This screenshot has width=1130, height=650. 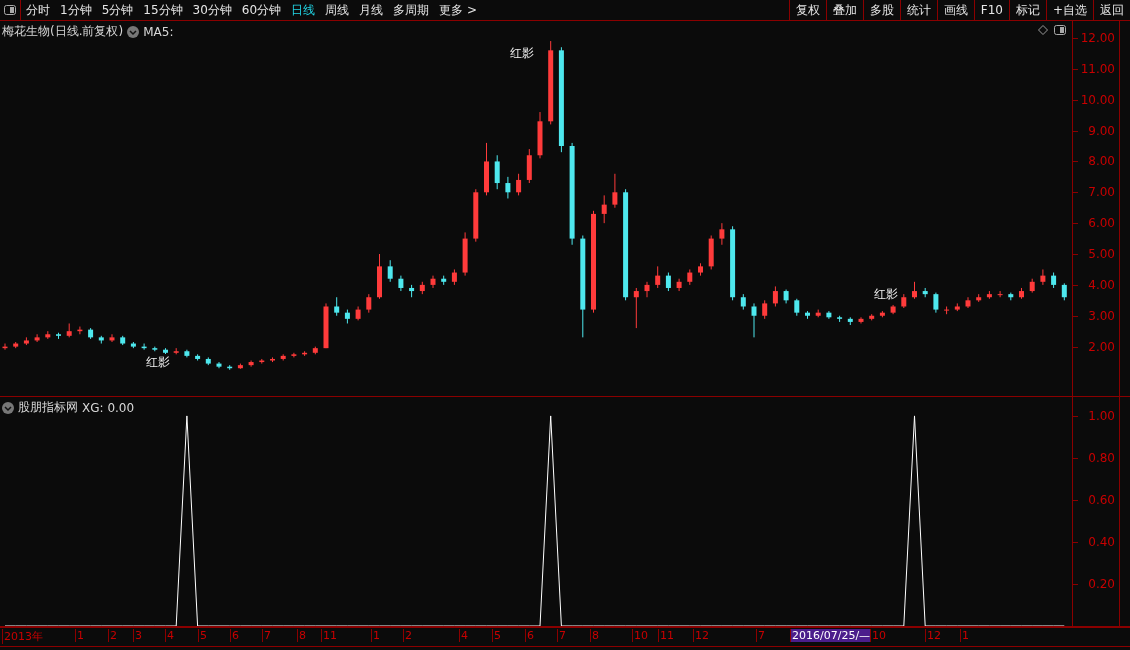 I want to click on period-tab: 多周期, so click(x=411, y=10).